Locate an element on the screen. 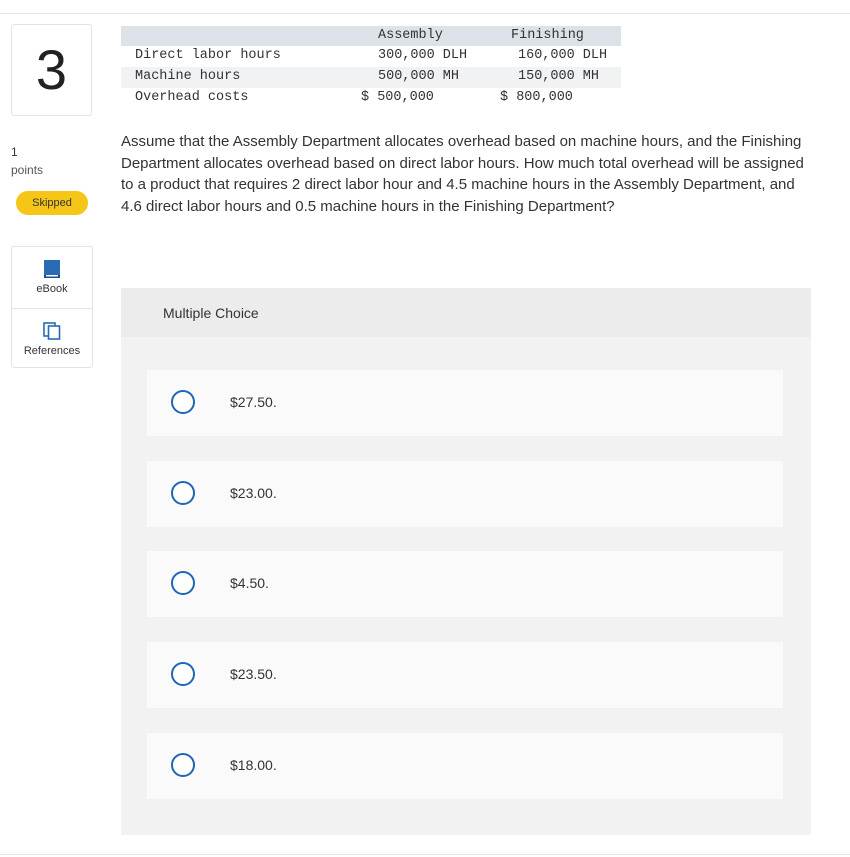 The height and width of the screenshot is (857, 850). answer-option: $23.50. is located at coordinates (465, 675).